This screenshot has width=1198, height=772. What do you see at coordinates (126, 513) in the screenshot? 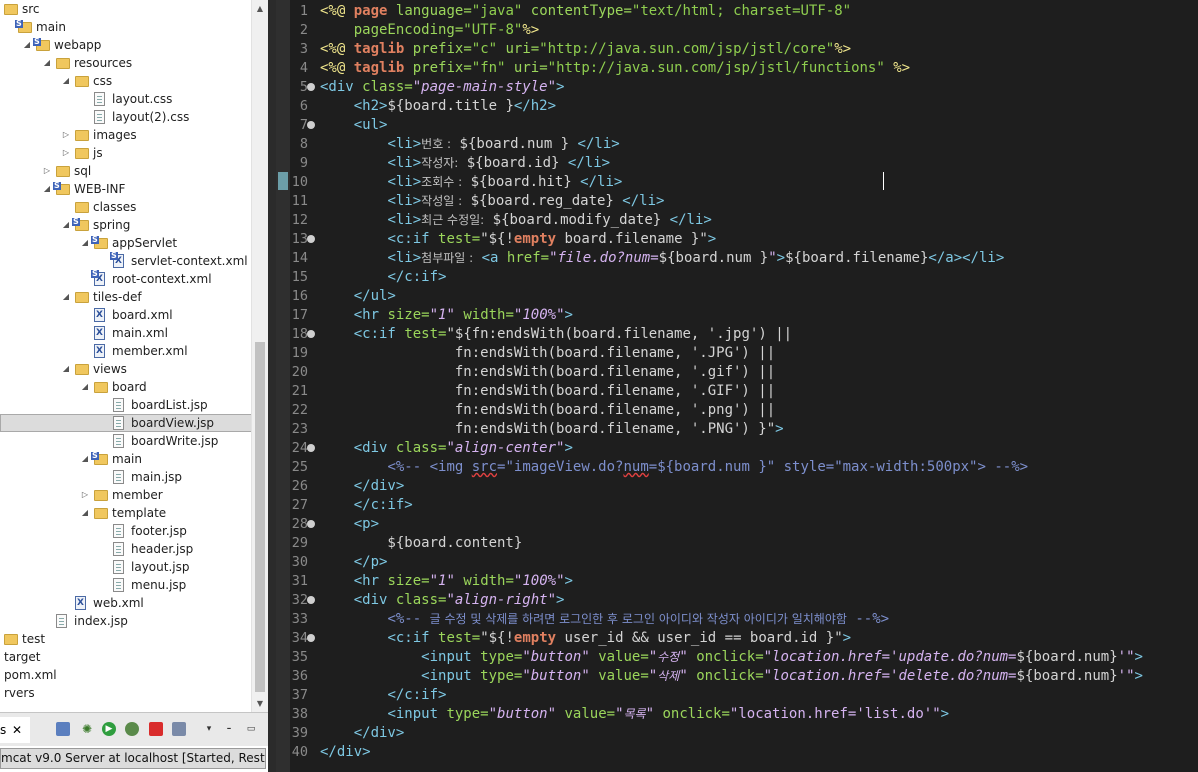
I see `tree-item: ◢ template` at bounding box center [126, 513].